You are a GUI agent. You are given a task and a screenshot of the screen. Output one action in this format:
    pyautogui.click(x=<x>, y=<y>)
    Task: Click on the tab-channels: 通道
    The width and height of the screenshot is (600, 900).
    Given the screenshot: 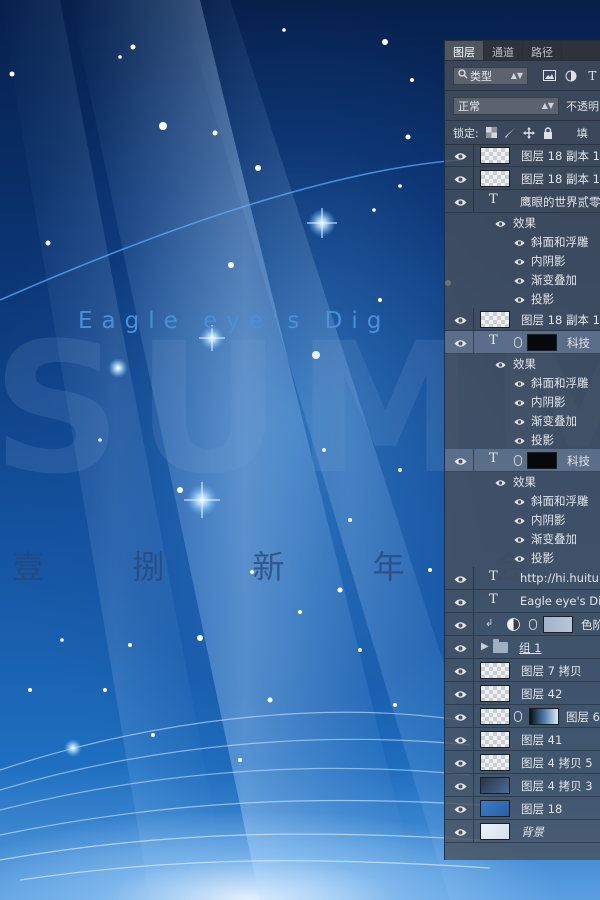 What is the action you would take?
    pyautogui.click(x=503, y=50)
    